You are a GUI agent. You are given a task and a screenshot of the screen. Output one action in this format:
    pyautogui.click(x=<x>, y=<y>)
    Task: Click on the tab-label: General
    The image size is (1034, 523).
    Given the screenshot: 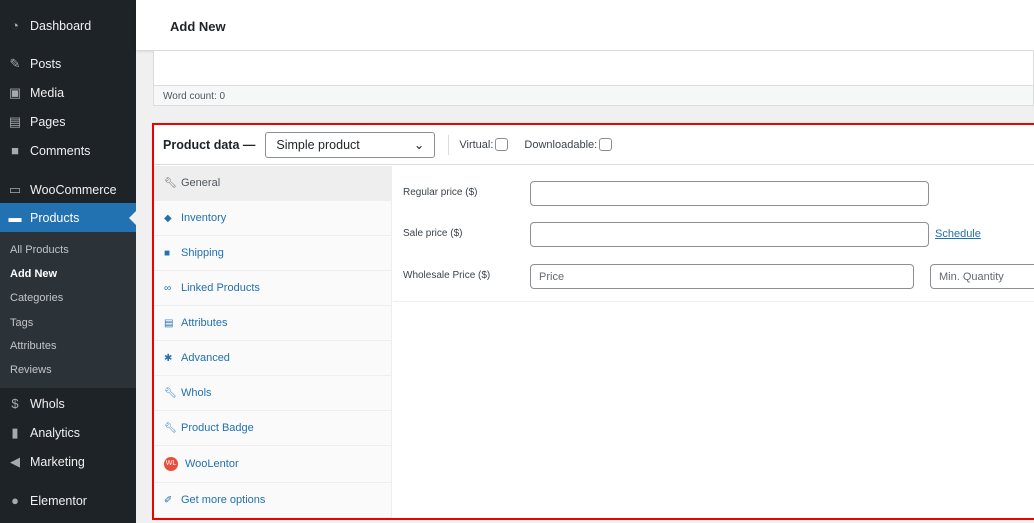 What is the action you would take?
    pyautogui.click(x=201, y=183)
    